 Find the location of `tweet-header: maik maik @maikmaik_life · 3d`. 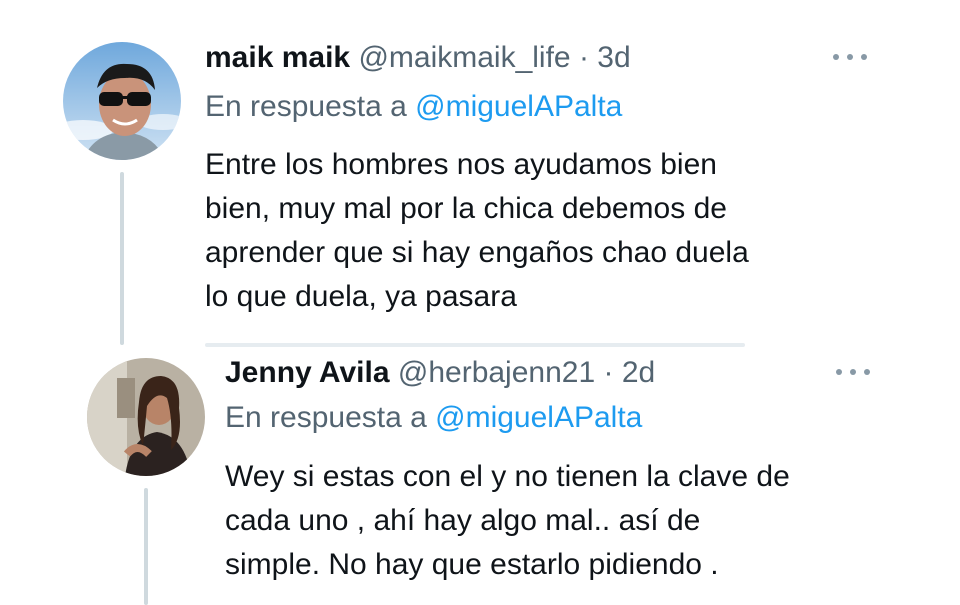

tweet-header: maik maik @maikmaik_life · 3d is located at coordinates (418, 58).